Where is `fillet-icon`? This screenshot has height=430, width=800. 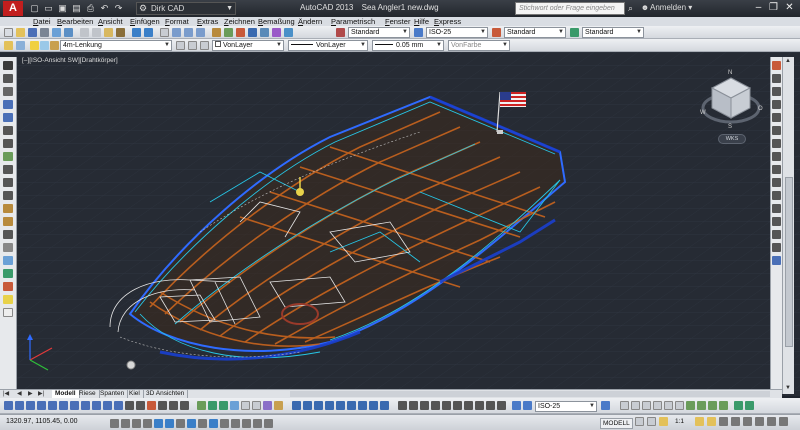 fillet-icon is located at coordinates (776, 247).